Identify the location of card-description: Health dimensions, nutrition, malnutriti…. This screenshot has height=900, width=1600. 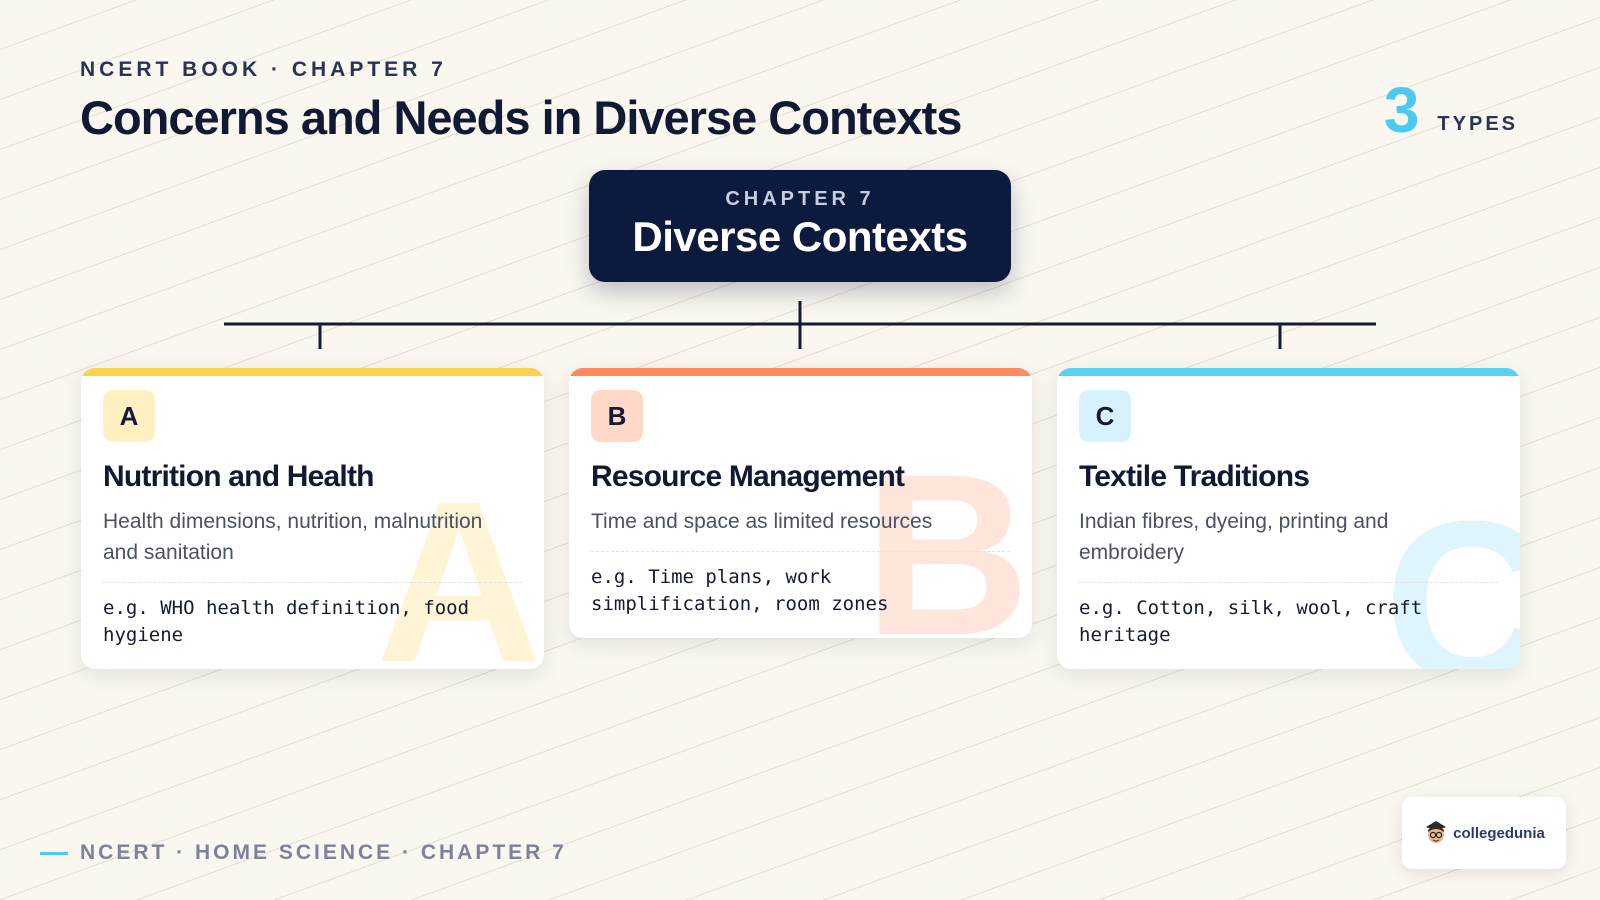
(293, 537).